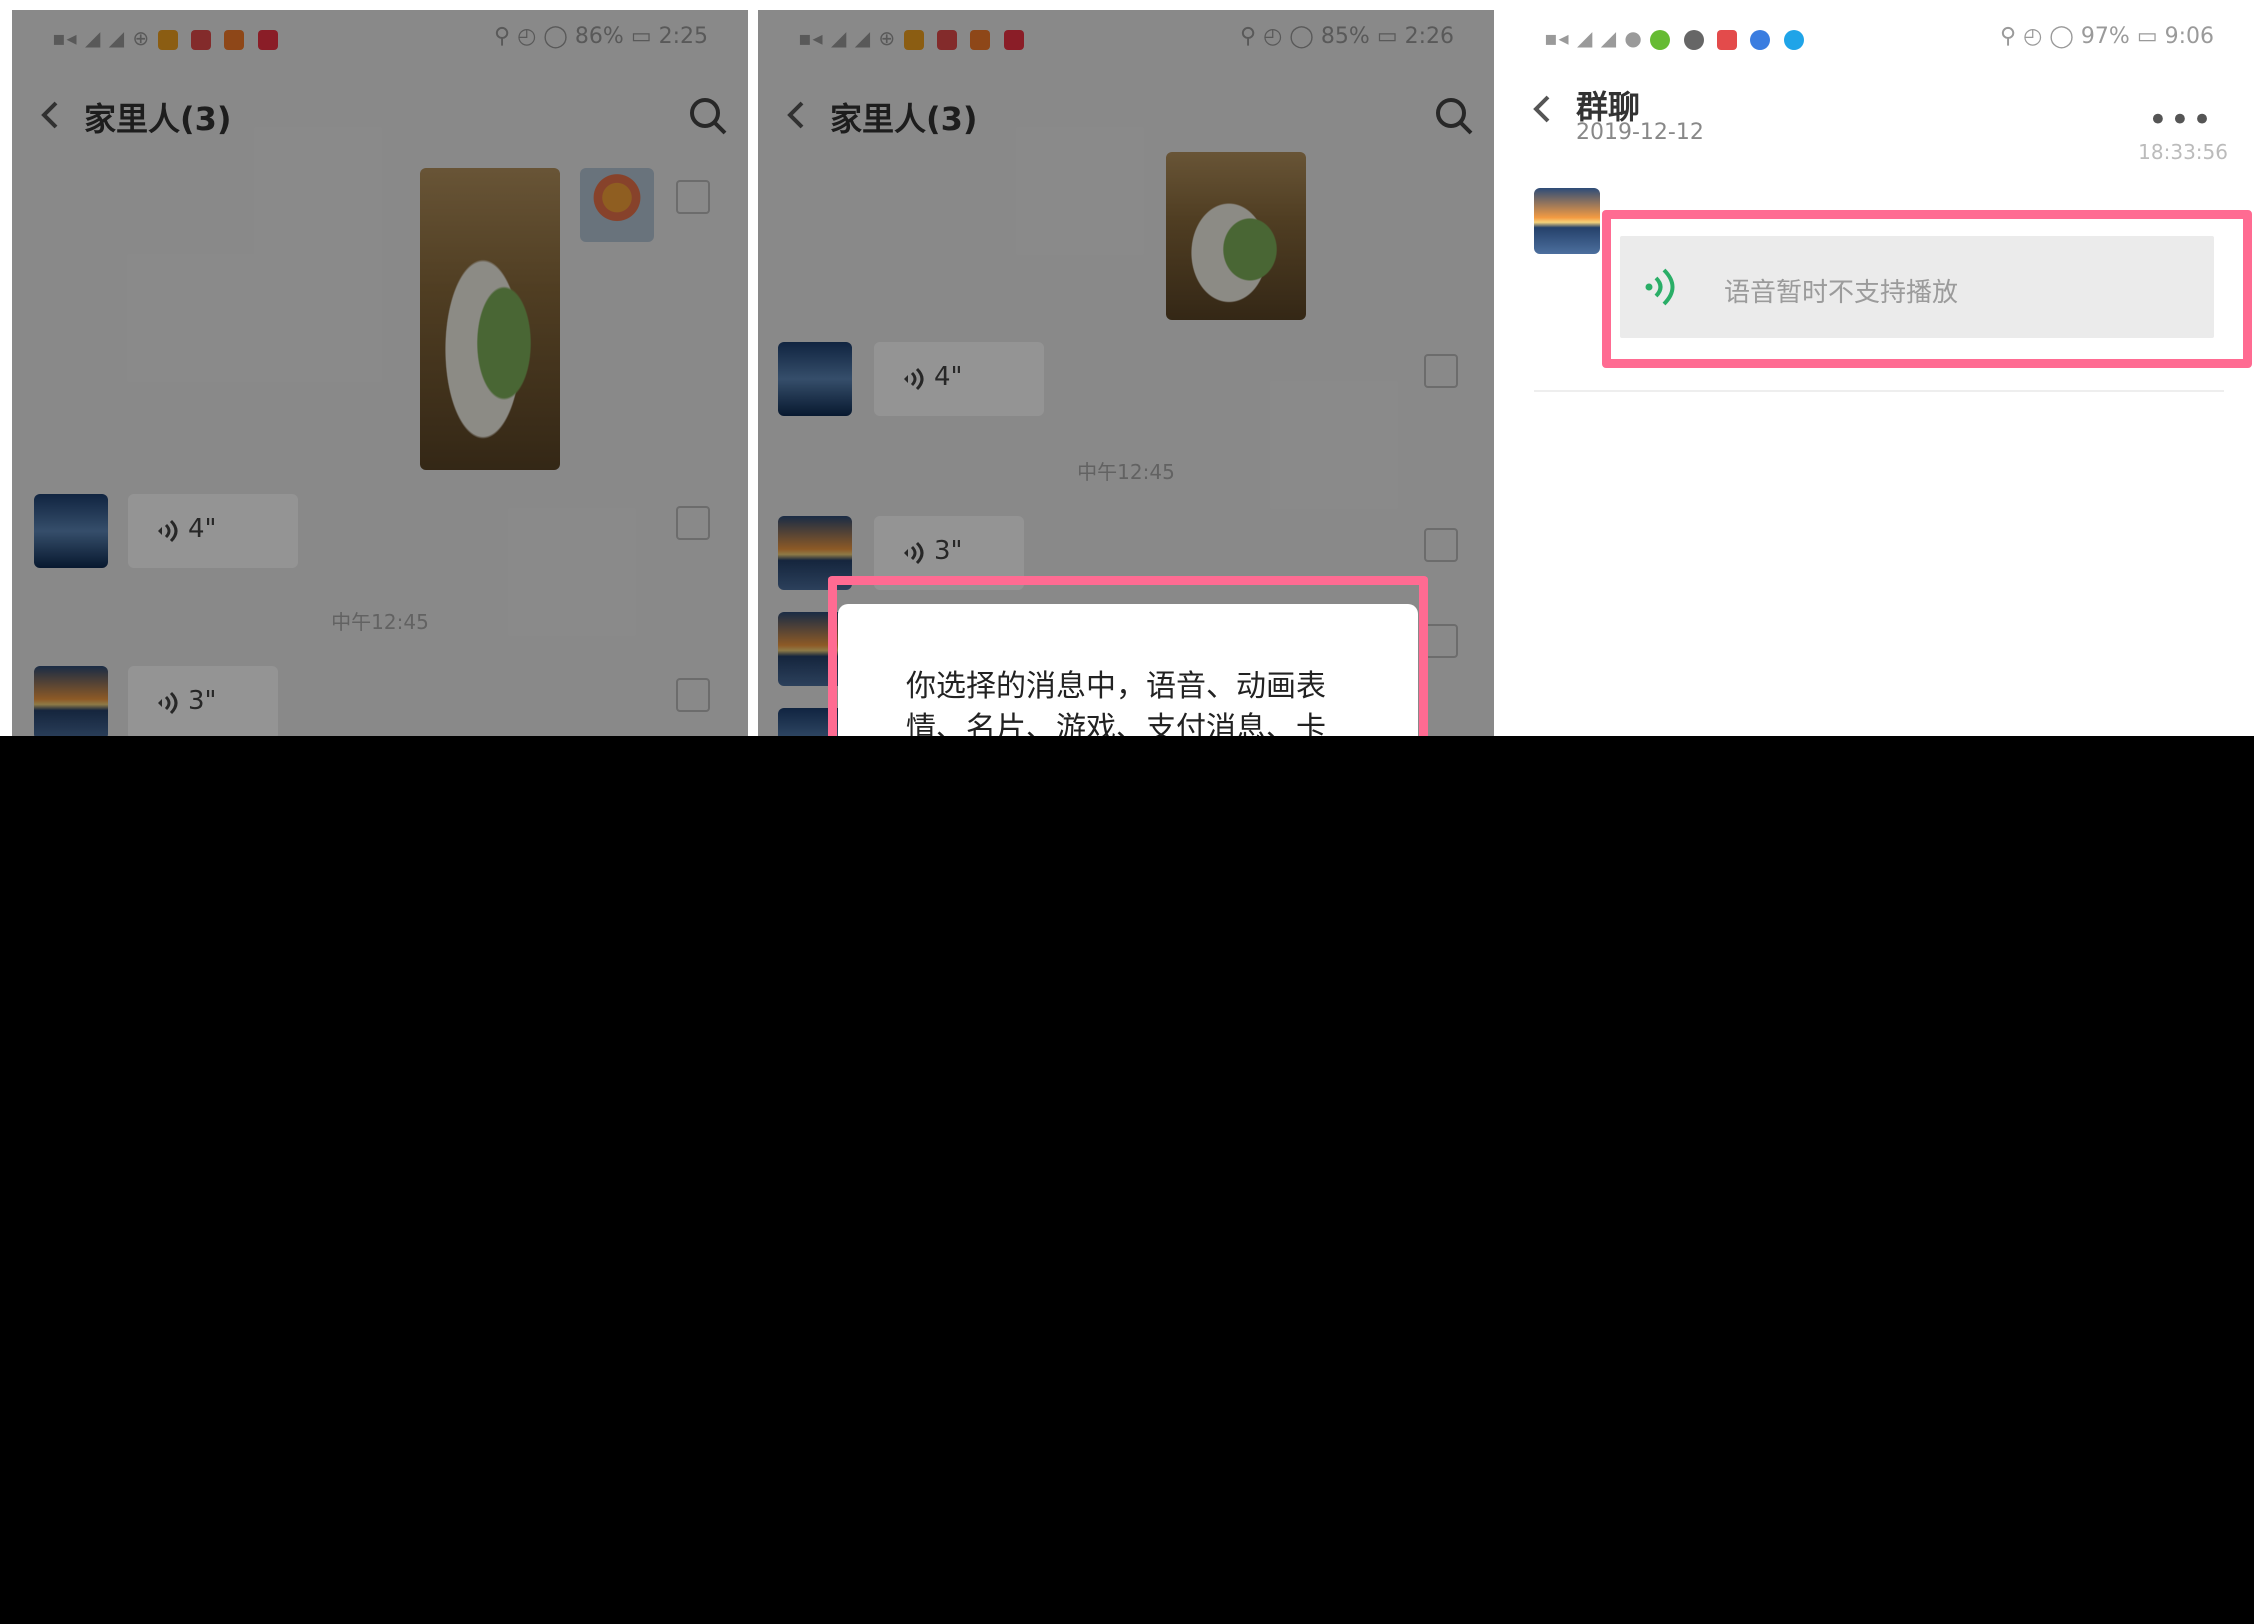  Describe the element at coordinates (1879, 391) in the screenshot. I see `divider` at that location.